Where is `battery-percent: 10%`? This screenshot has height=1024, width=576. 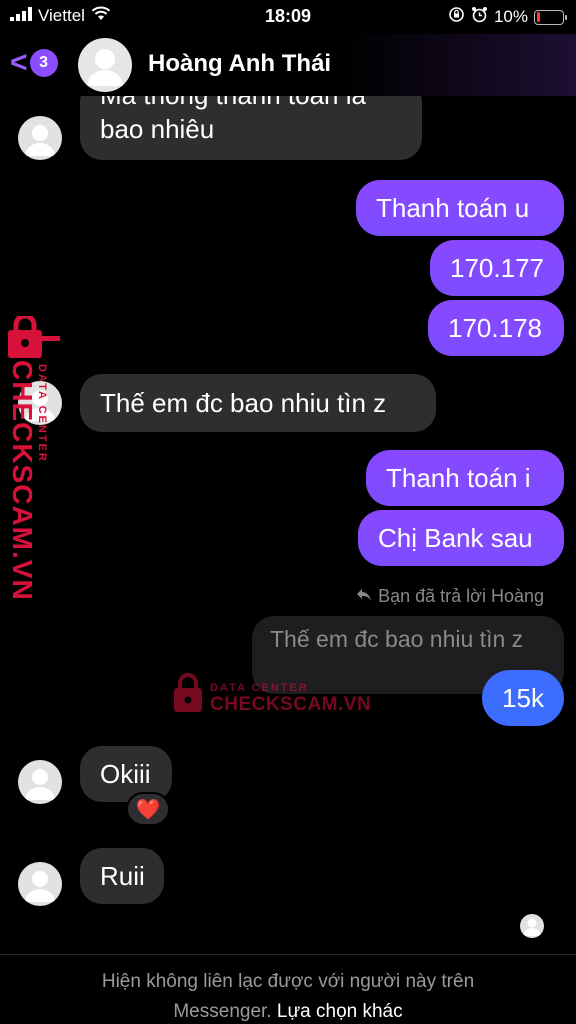 battery-percent: 10% is located at coordinates (510, 16).